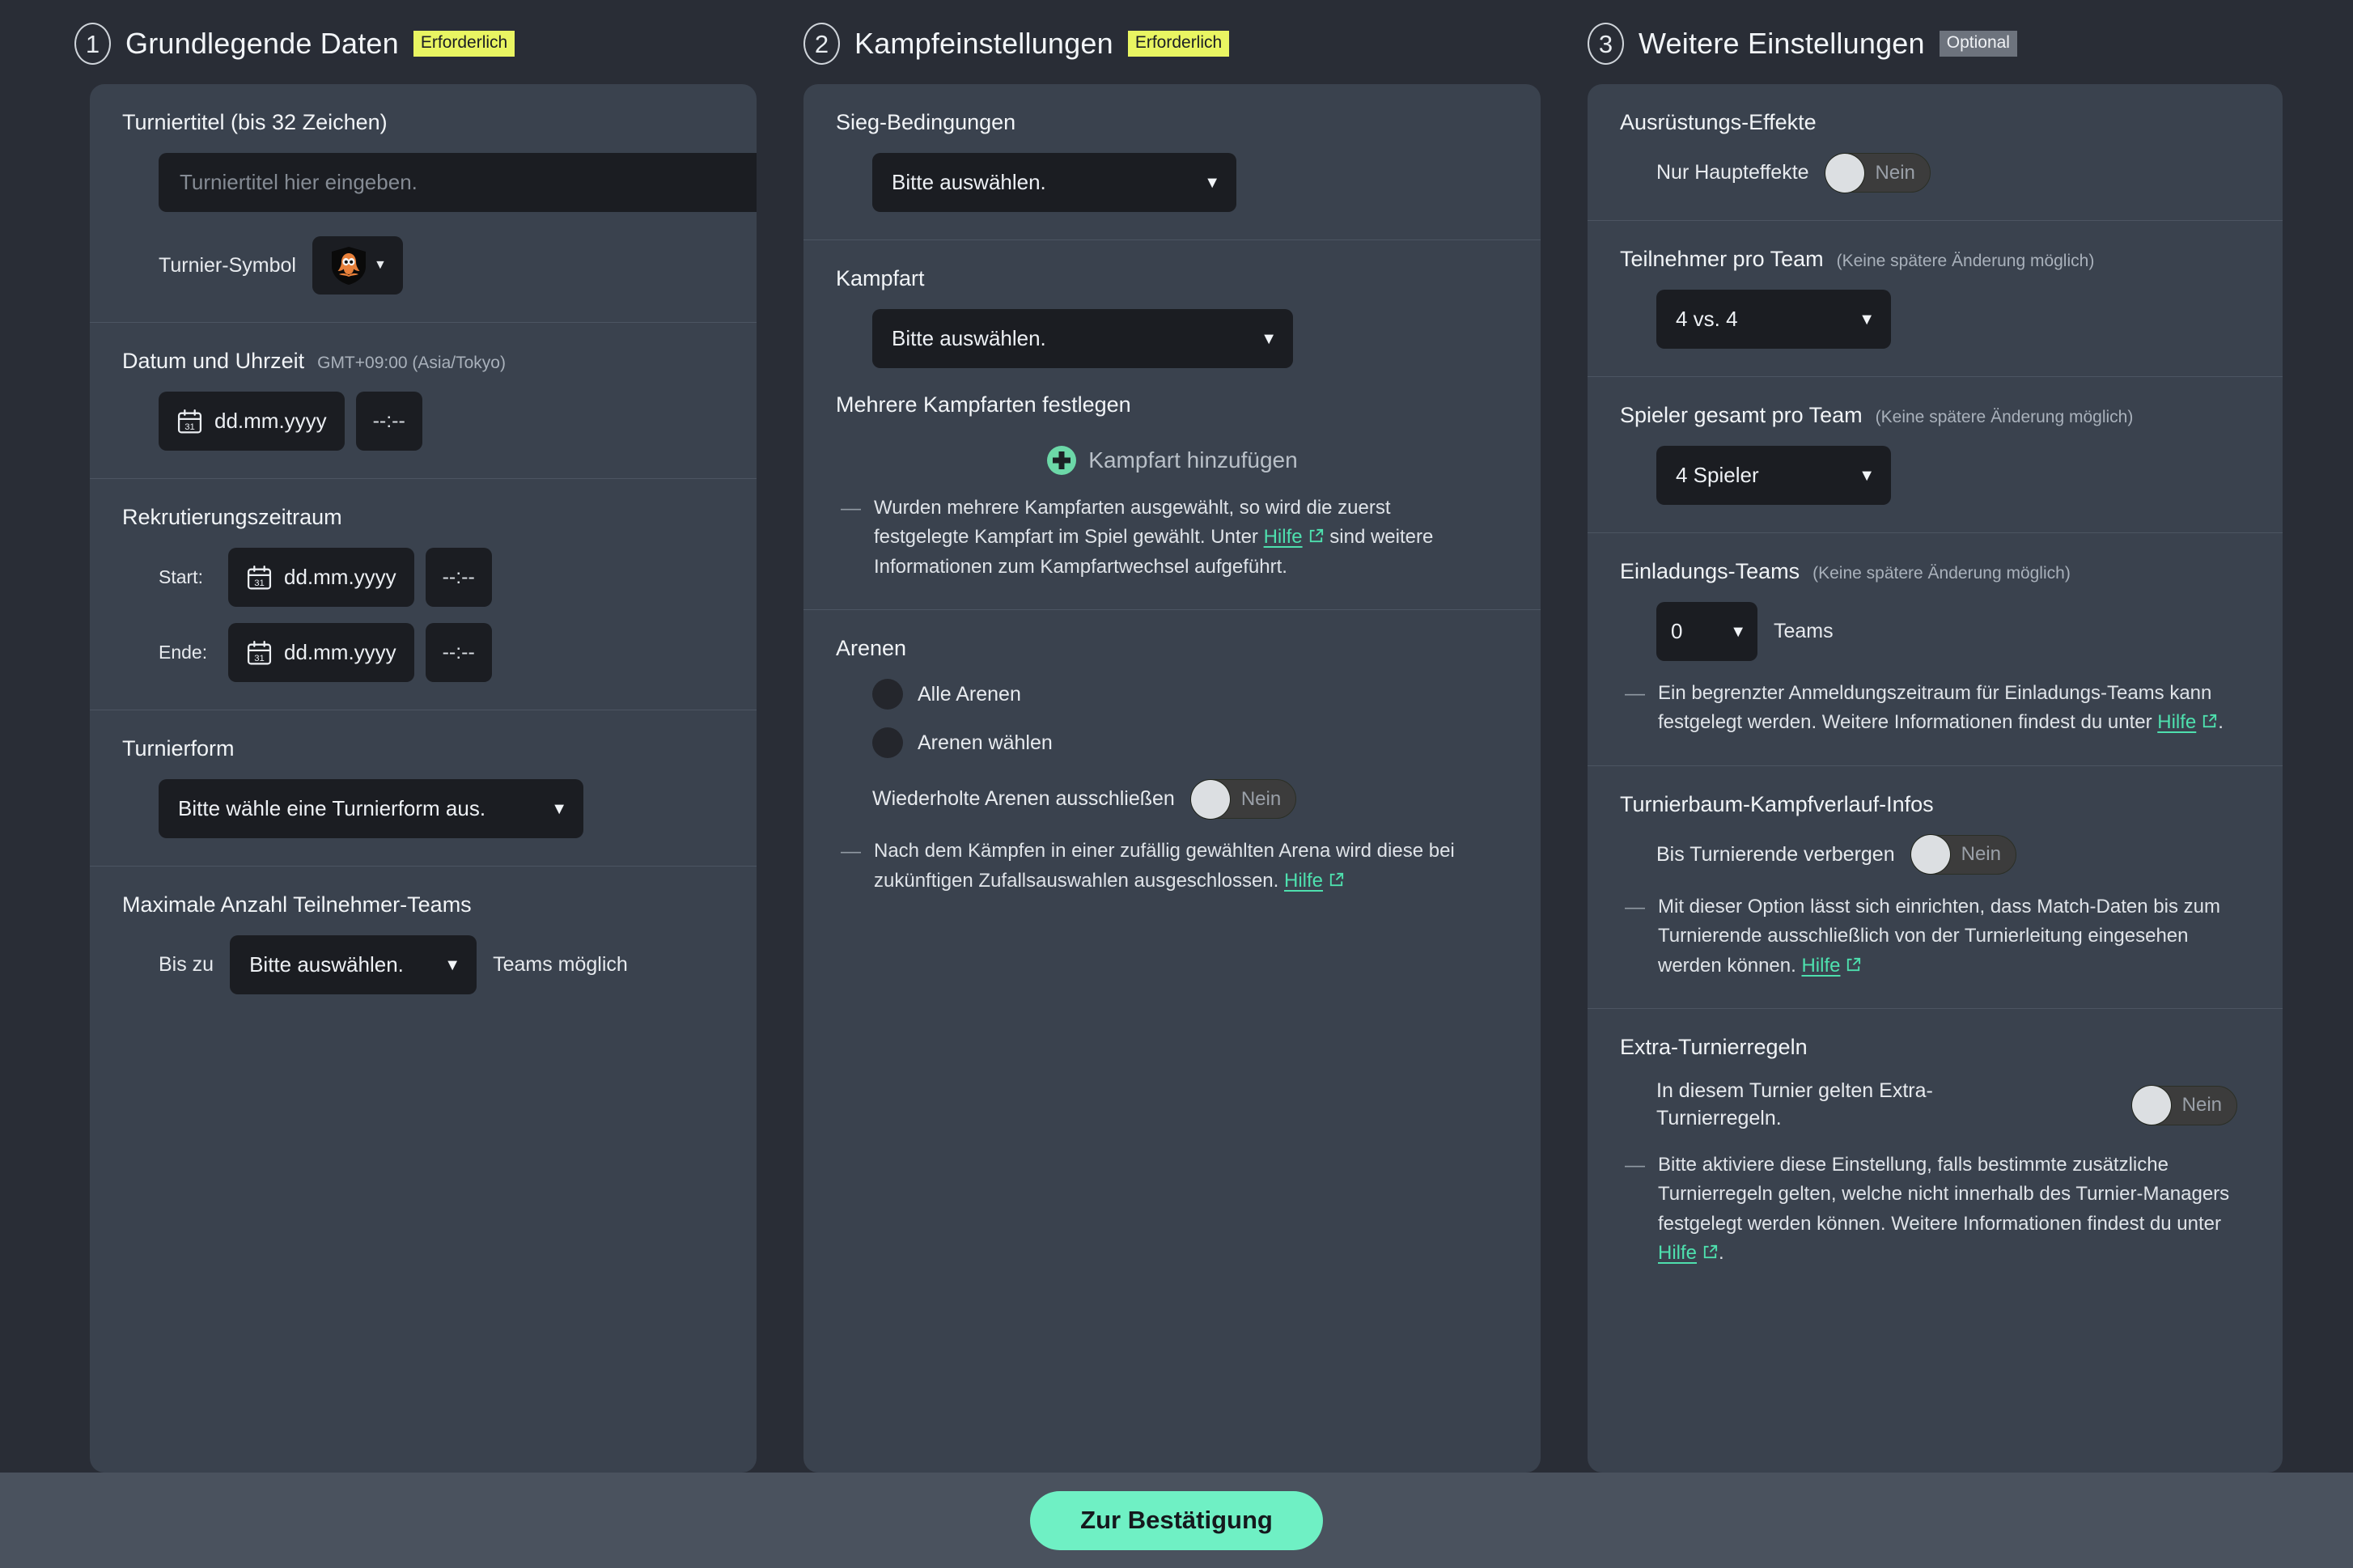 The width and height of the screenshot is (2353, 1568). What do you see at coordinates (969, 182) in the screenshot?
I see `victory-conditions-value: Bitte auswählen.` at bounding box center [969, 182].